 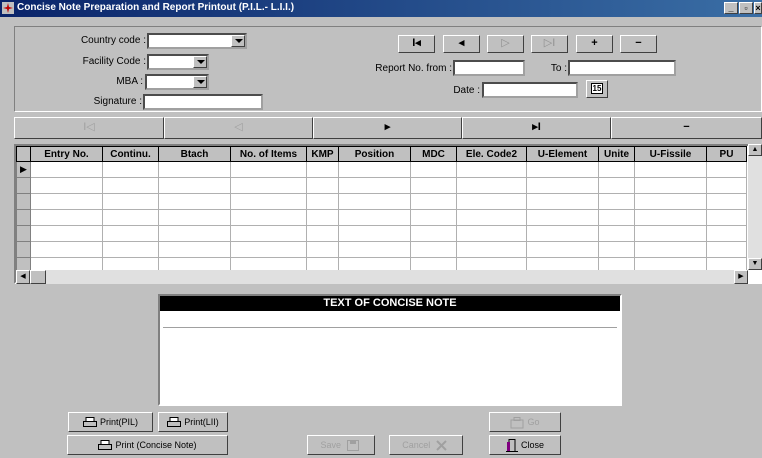 What do you see at coordinates (197, 41) in the screenshot?
I see `country-code-select` at bounding box center [197, 41].